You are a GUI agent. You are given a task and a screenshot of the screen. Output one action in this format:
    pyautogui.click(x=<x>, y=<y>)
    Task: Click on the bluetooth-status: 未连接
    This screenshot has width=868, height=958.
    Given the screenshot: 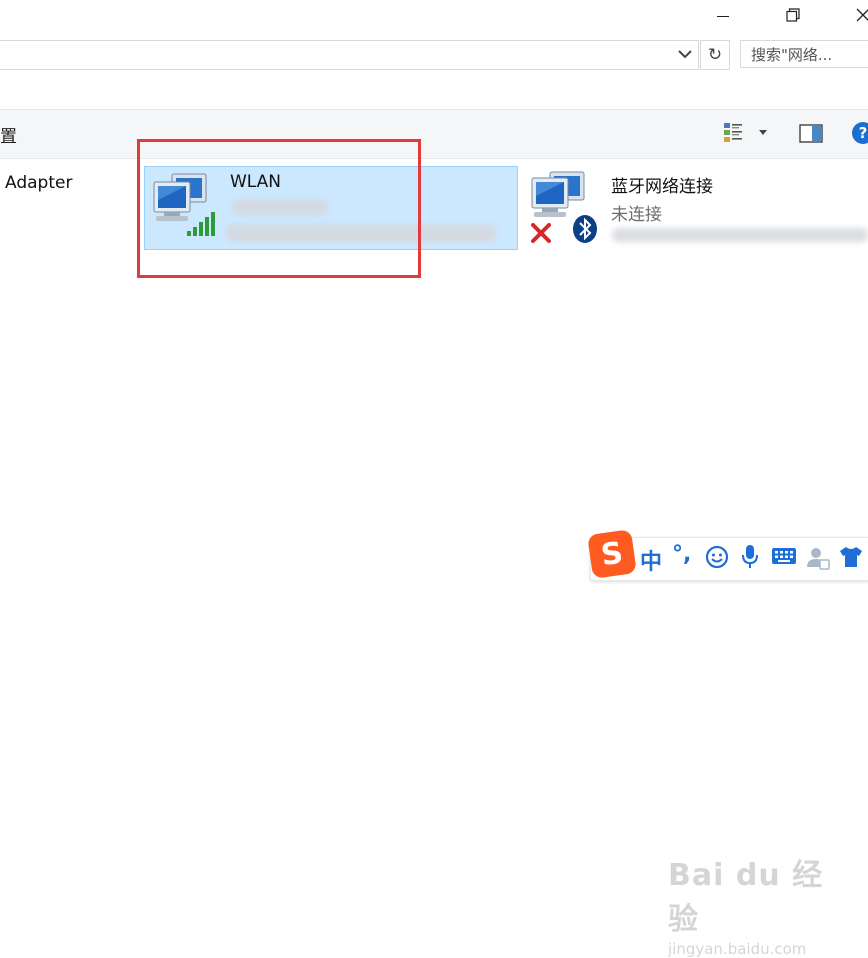 What is the action you would take?
    pyautogui.click(x=636, y=215)
    